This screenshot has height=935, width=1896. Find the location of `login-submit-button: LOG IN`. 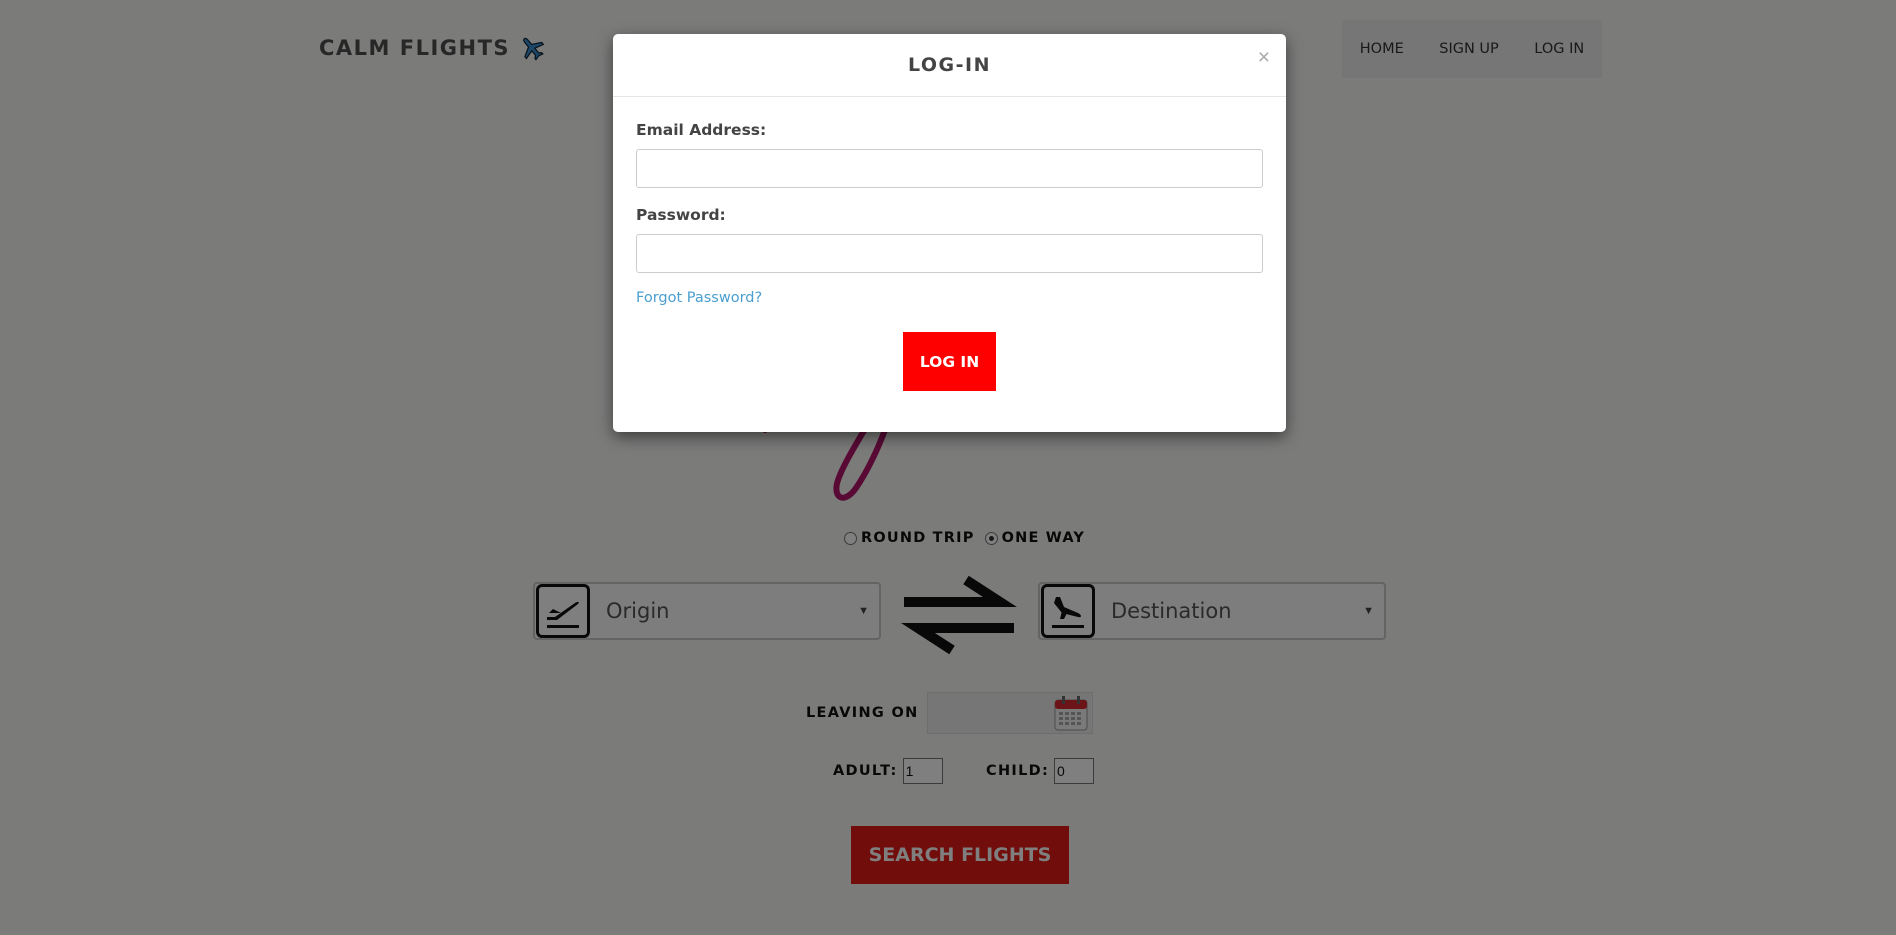

login-submit-button: LOG IN is located at coordinates (949, 361).